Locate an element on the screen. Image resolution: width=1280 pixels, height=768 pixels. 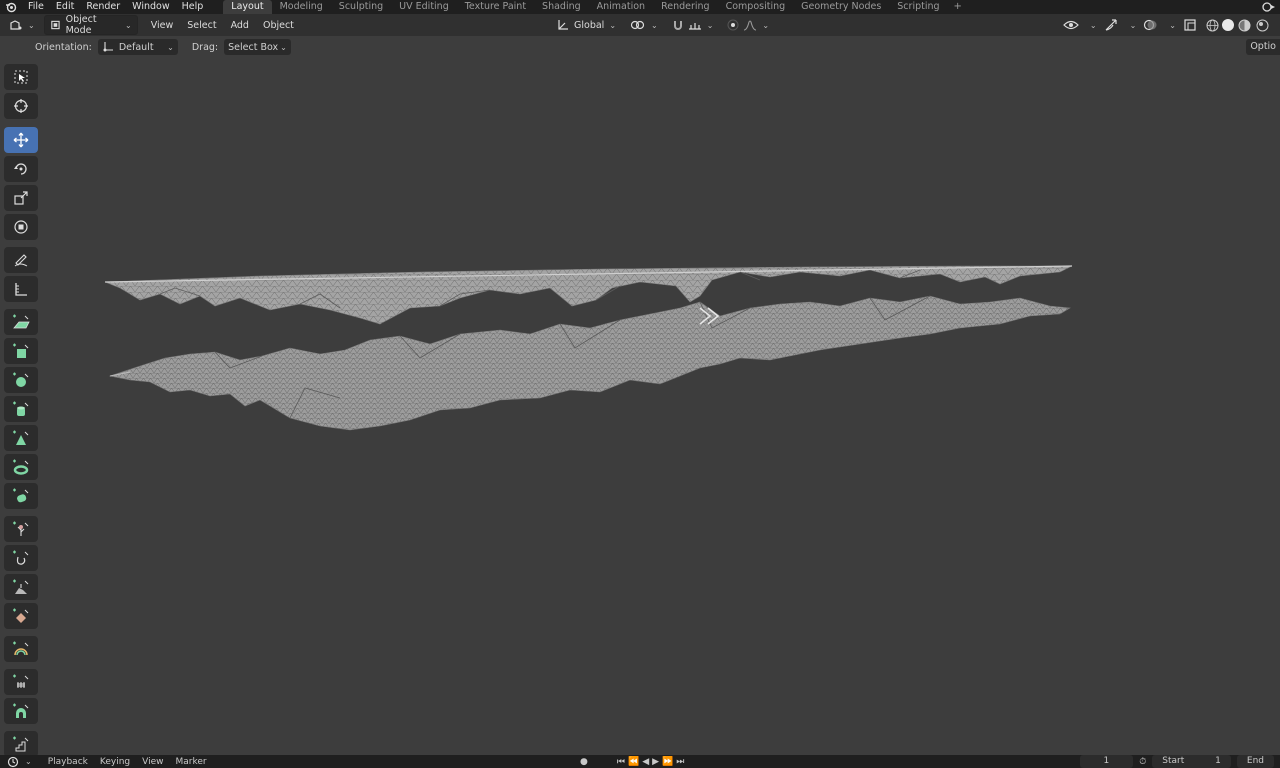
transform-tool is located at coordinates (21, 227).